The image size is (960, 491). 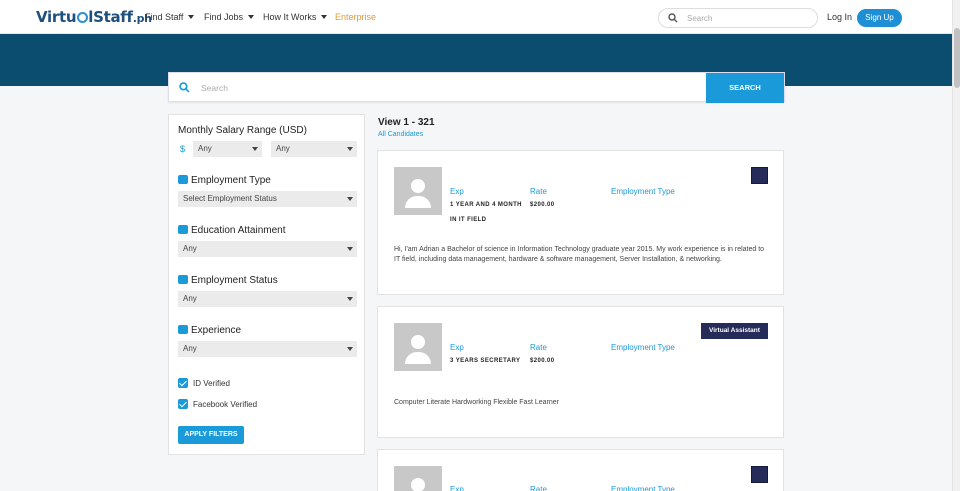 I want to click on facebook-verified-label: Facebook Verified, so click(x=225, y=404).